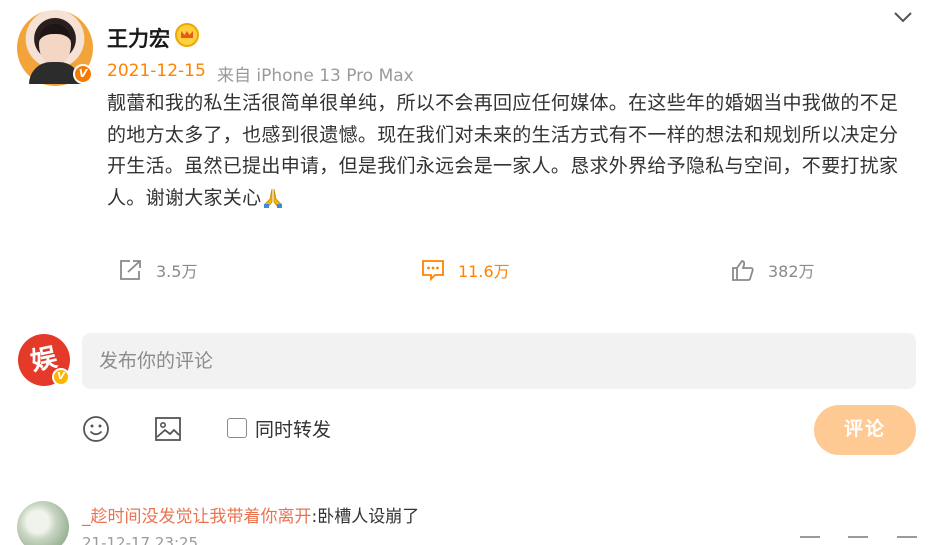 This screenshot has height=545, width=939. I want to click on commenter-avatar, so click(43, 523).